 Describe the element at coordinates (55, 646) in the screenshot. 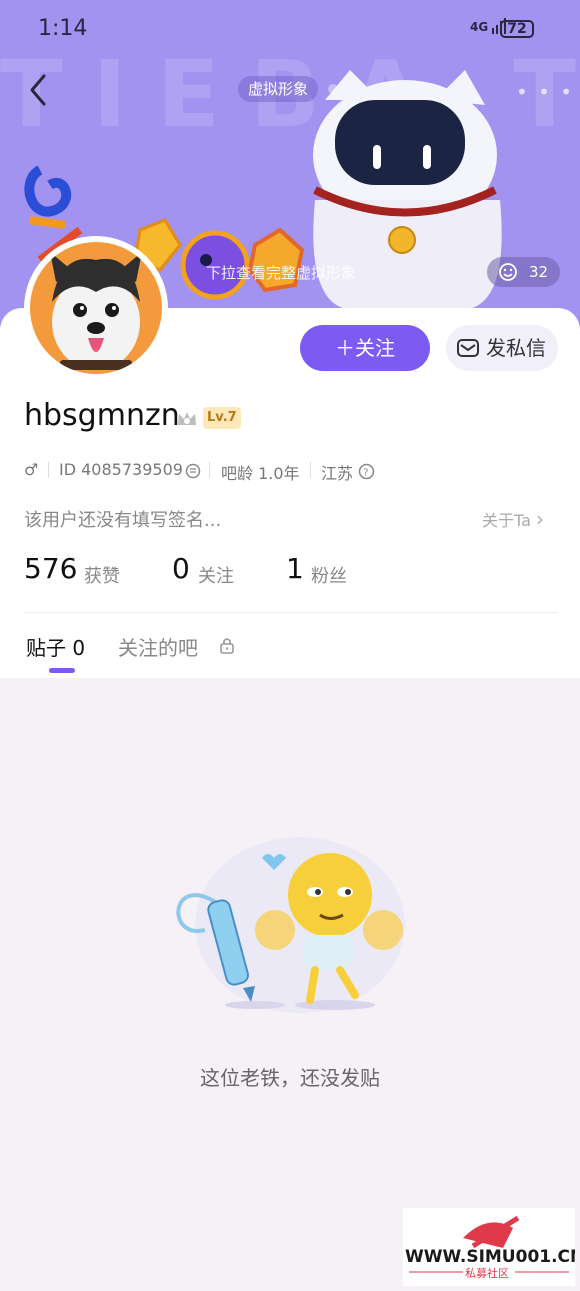

I see `tab-posts: 贴子 0` at that location.